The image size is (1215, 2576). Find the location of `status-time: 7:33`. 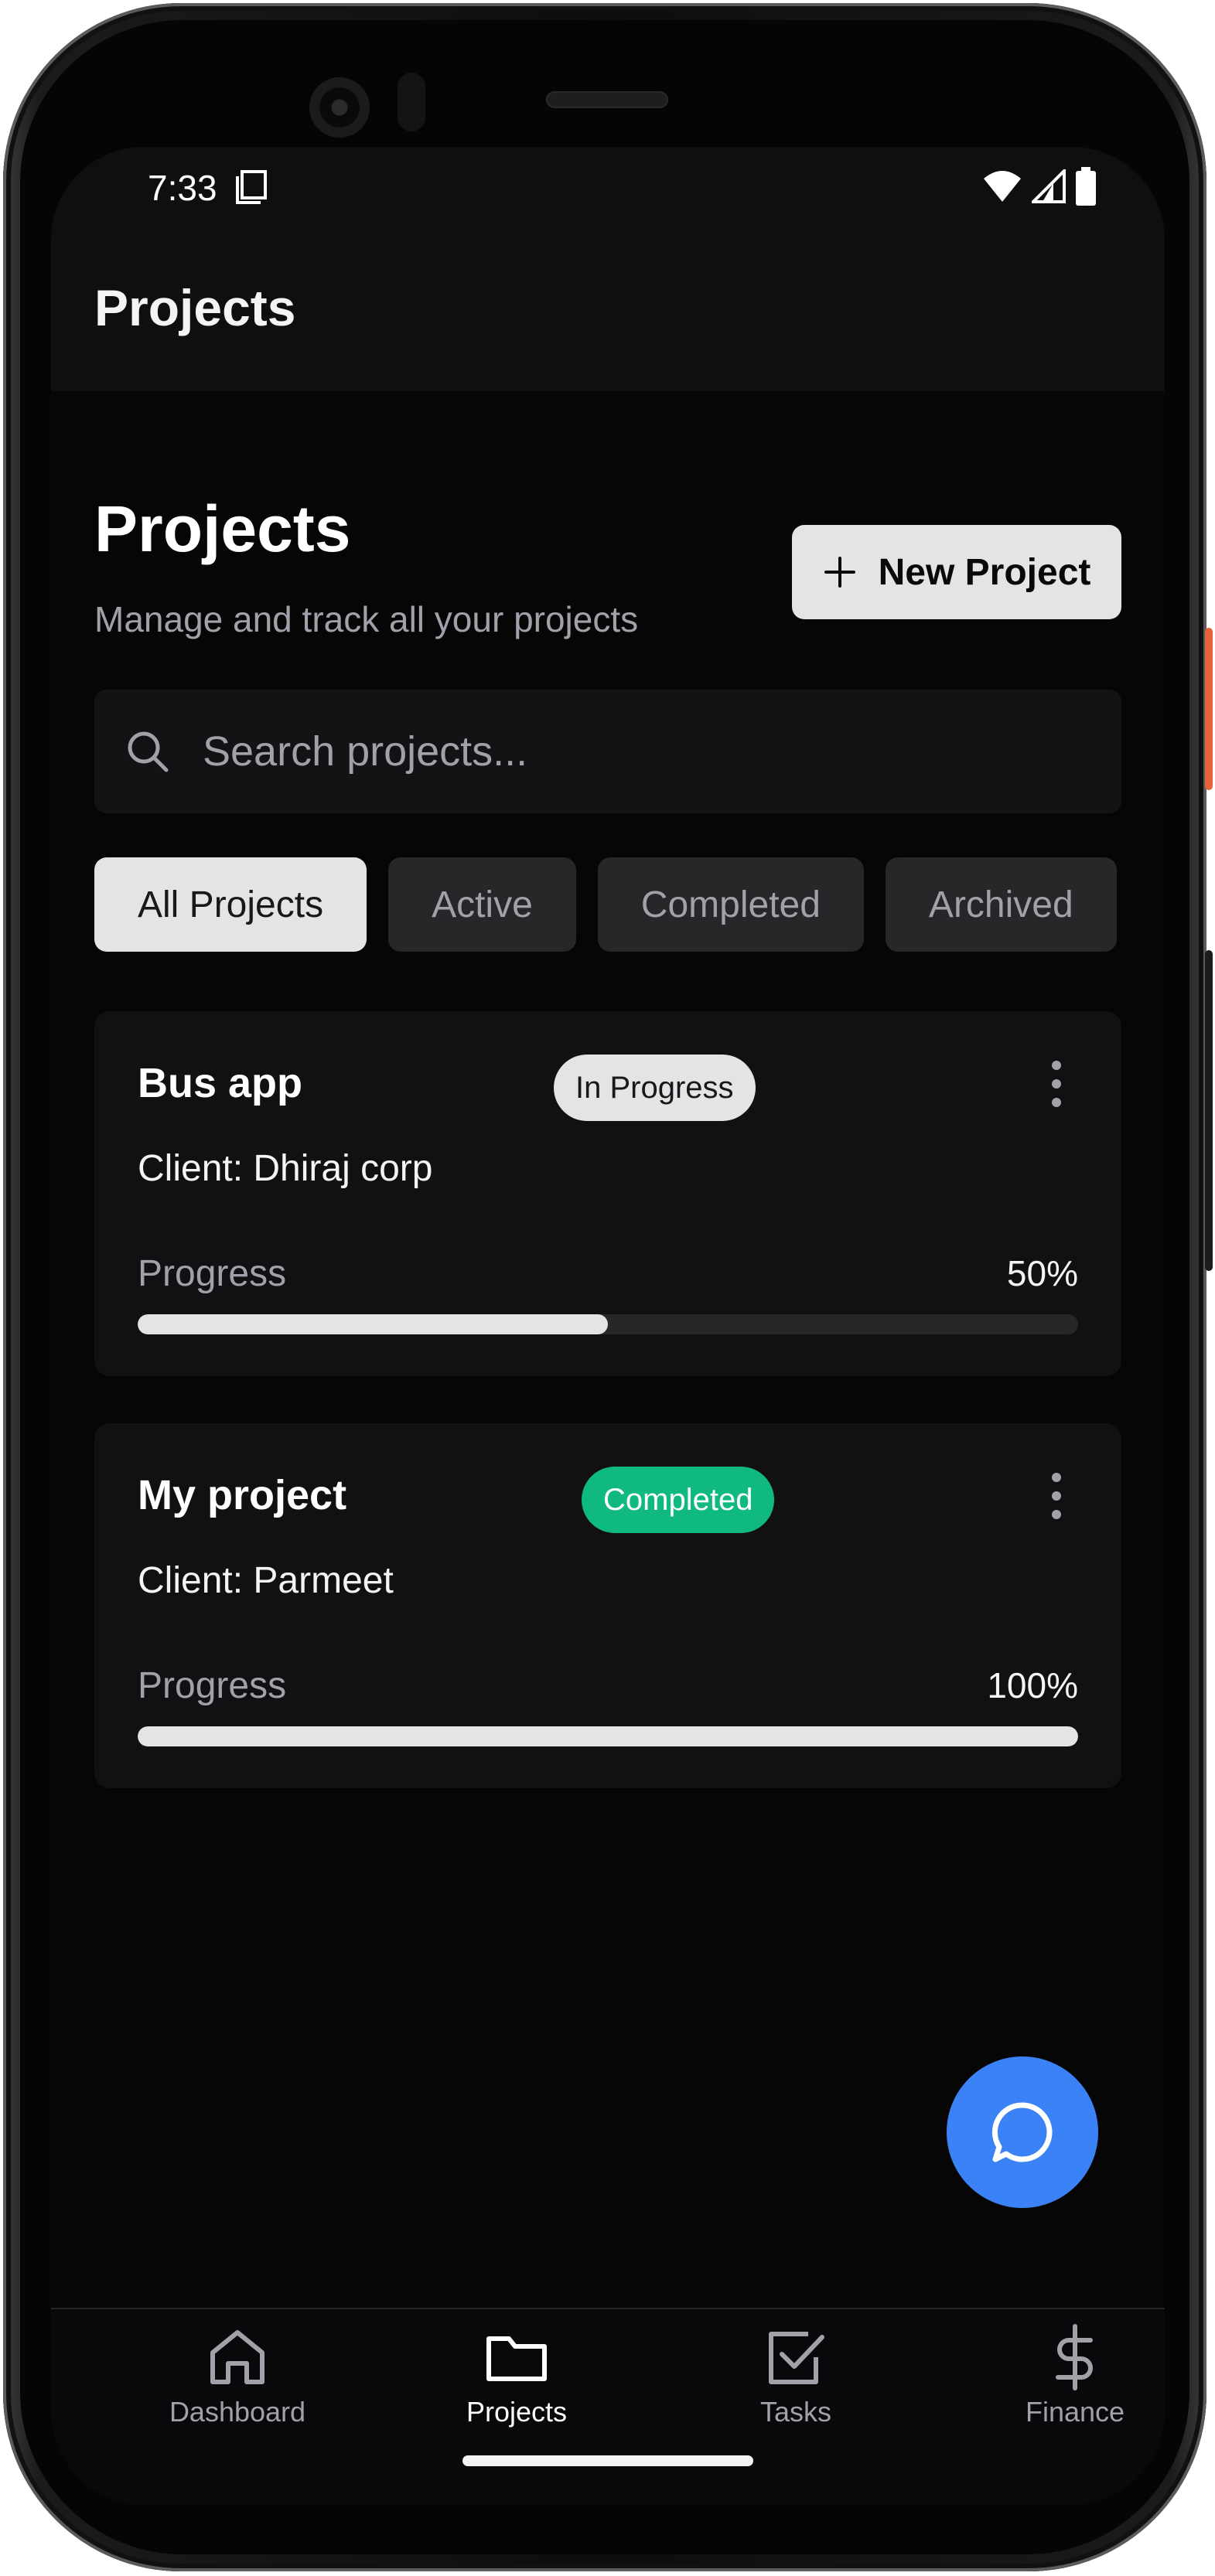

status-time: 7:33 is located at coordinates (182, 188).